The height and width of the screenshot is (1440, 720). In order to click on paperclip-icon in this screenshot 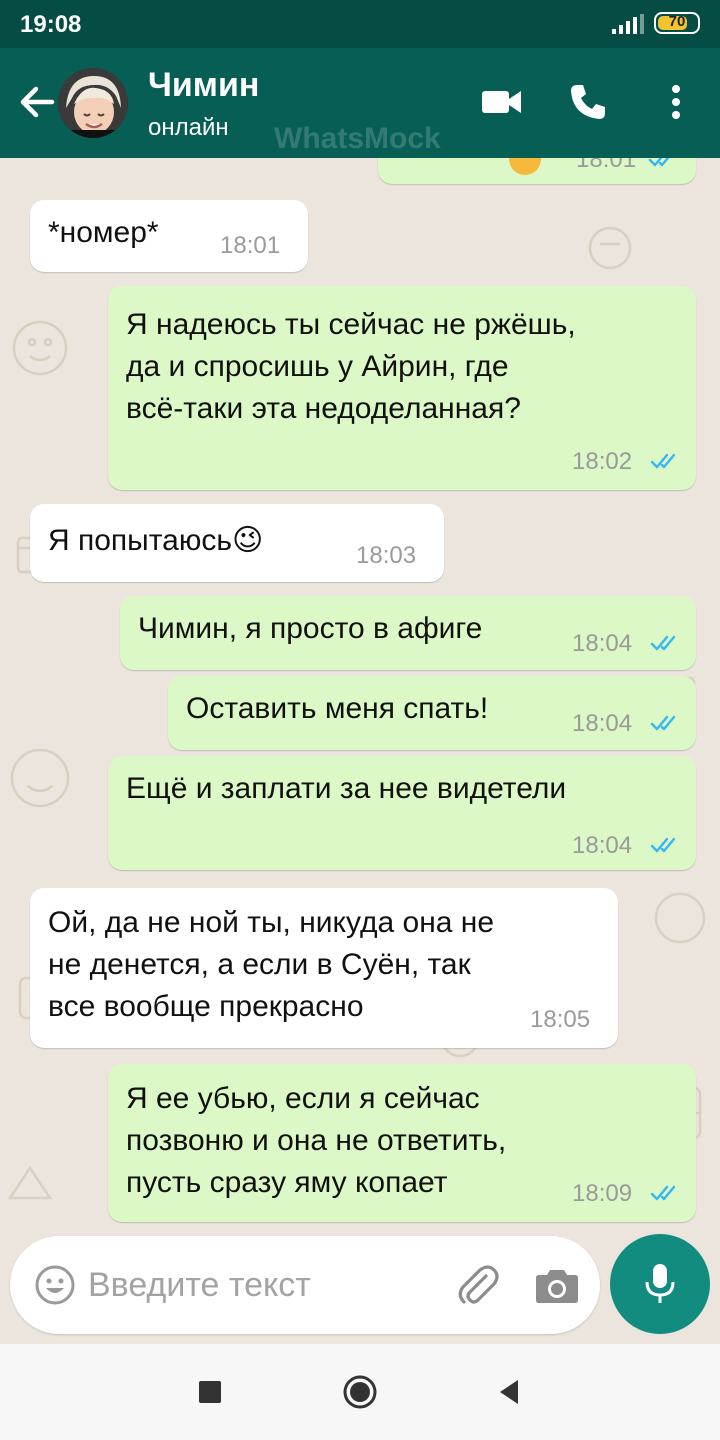, I will do `click(477, 1285)`.